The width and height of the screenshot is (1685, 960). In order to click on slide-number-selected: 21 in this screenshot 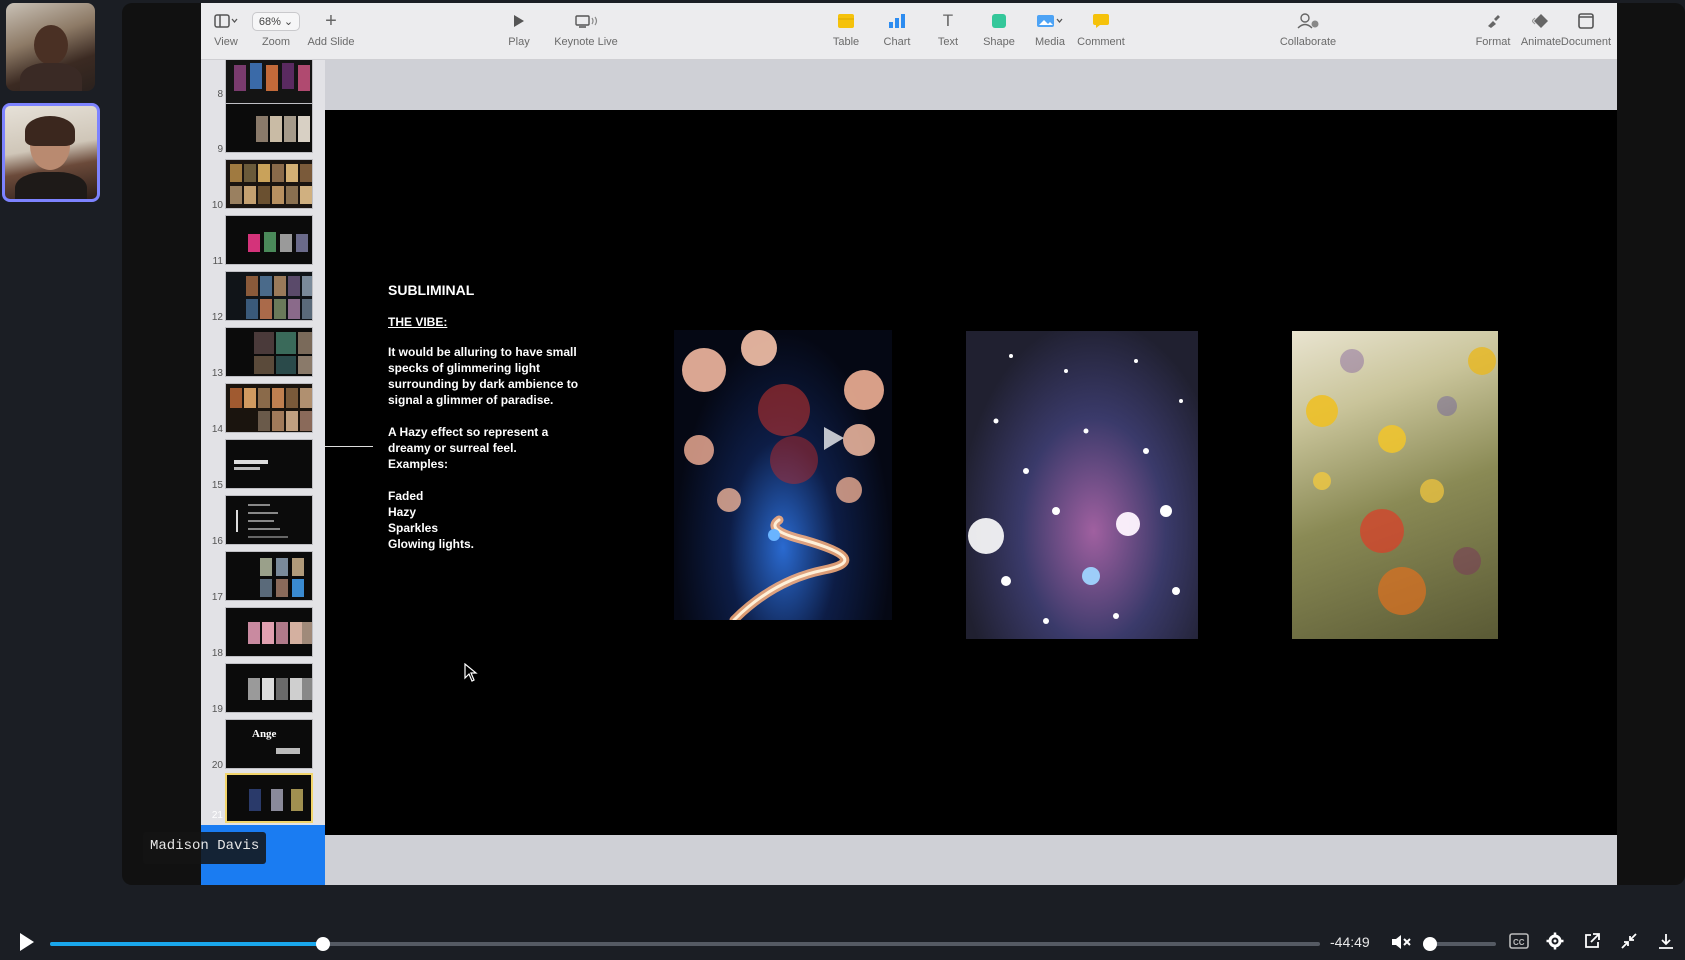, I will do `click(217, 815)`.